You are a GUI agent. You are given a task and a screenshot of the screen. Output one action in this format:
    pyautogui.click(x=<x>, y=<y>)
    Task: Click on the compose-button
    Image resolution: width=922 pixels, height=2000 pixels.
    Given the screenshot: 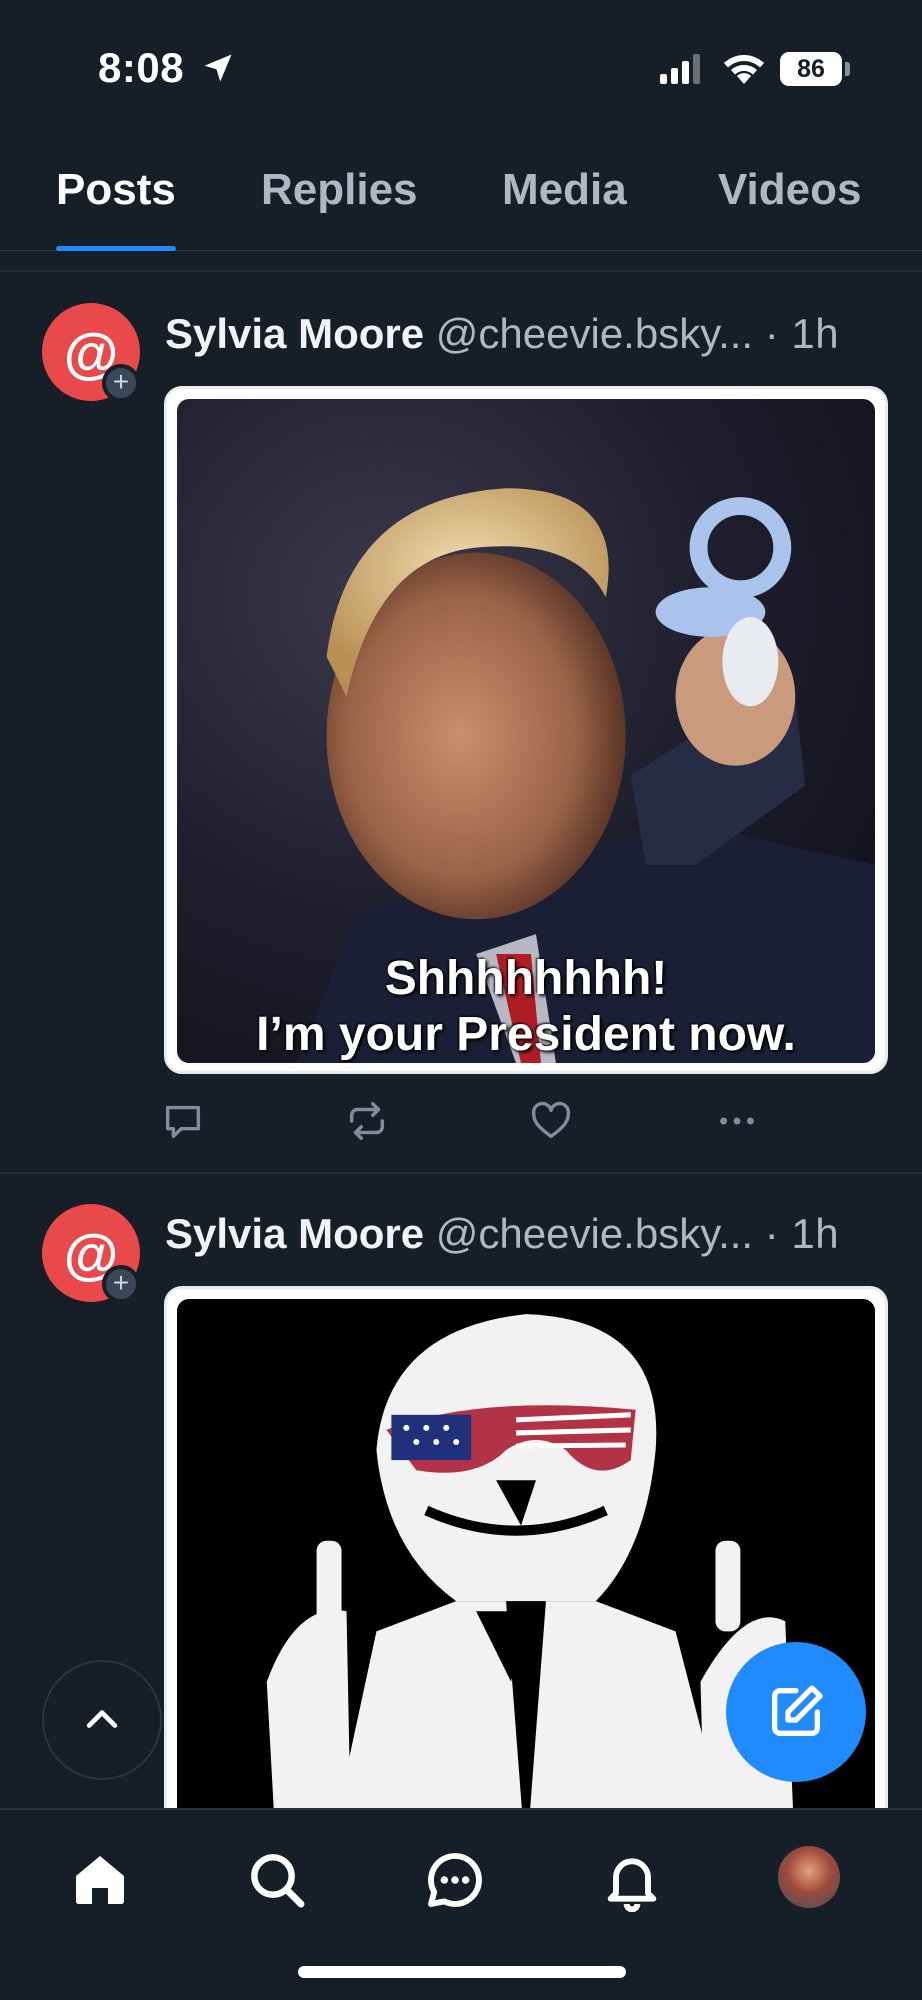 What is the action you would take?
    pyautogui.click(x=796, y=1712)
    